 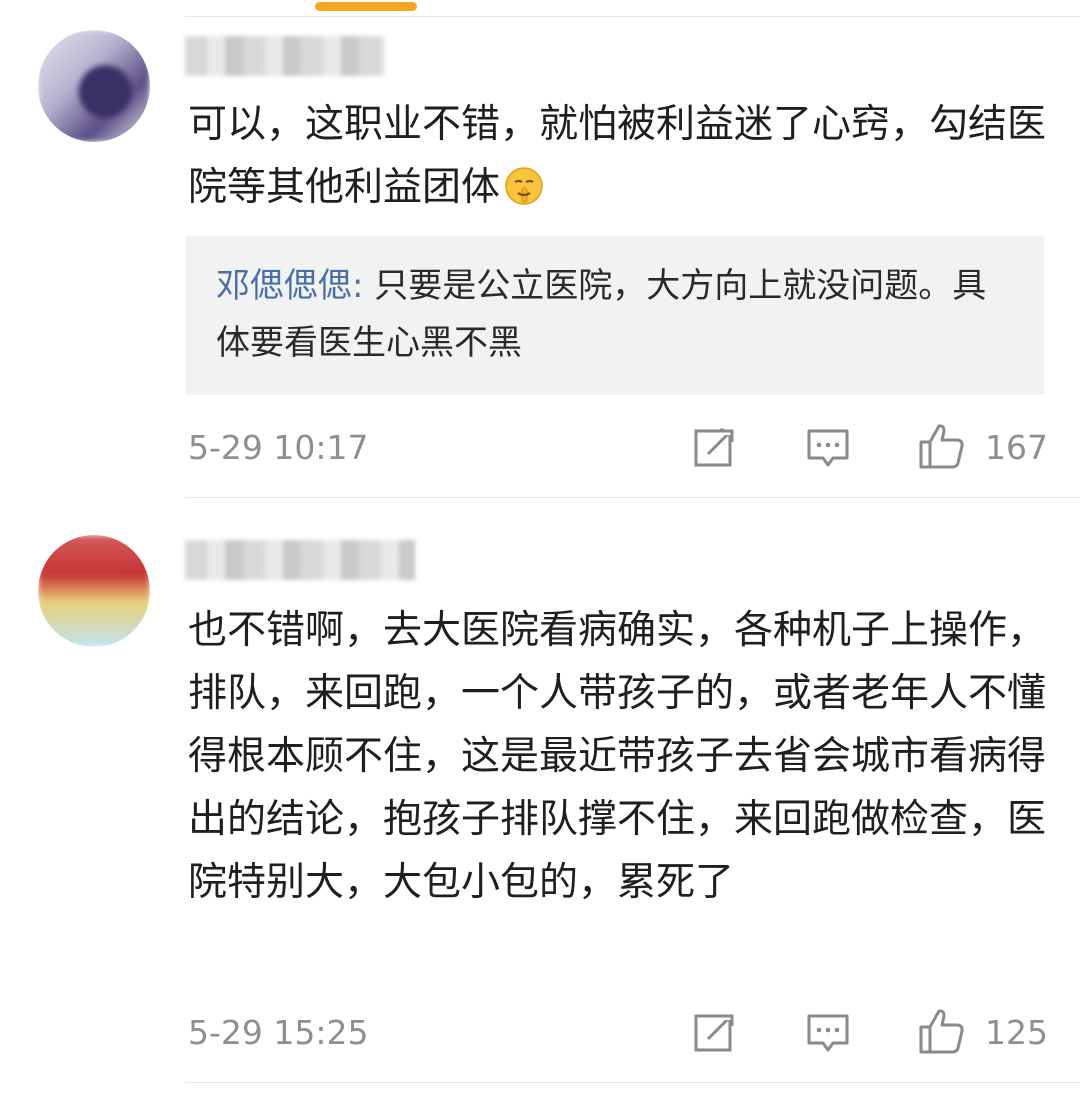 What do you see at coordinates (524, 186) in the screenshot?
I see `shushing-face-icon` at bounding box center [524, 186].